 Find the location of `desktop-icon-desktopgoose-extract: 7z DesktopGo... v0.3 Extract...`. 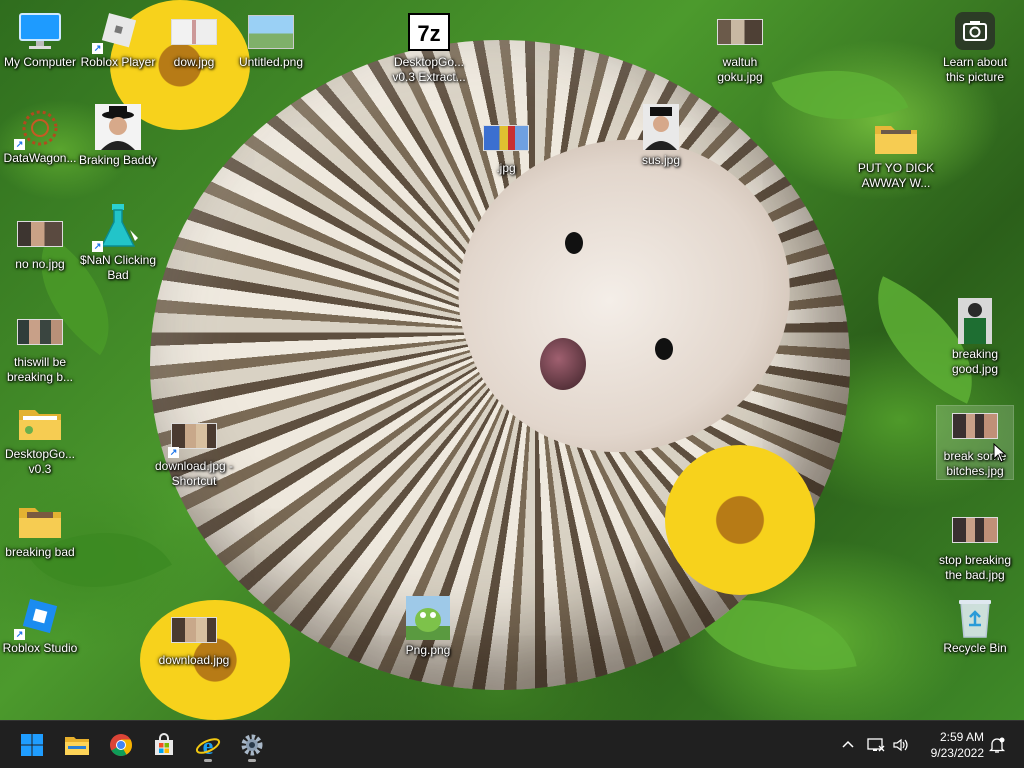

desktop-icon-desktopgoose-extract: 7z DesktopGo... v0.3 Extract... is located at coordinates (429, 48).